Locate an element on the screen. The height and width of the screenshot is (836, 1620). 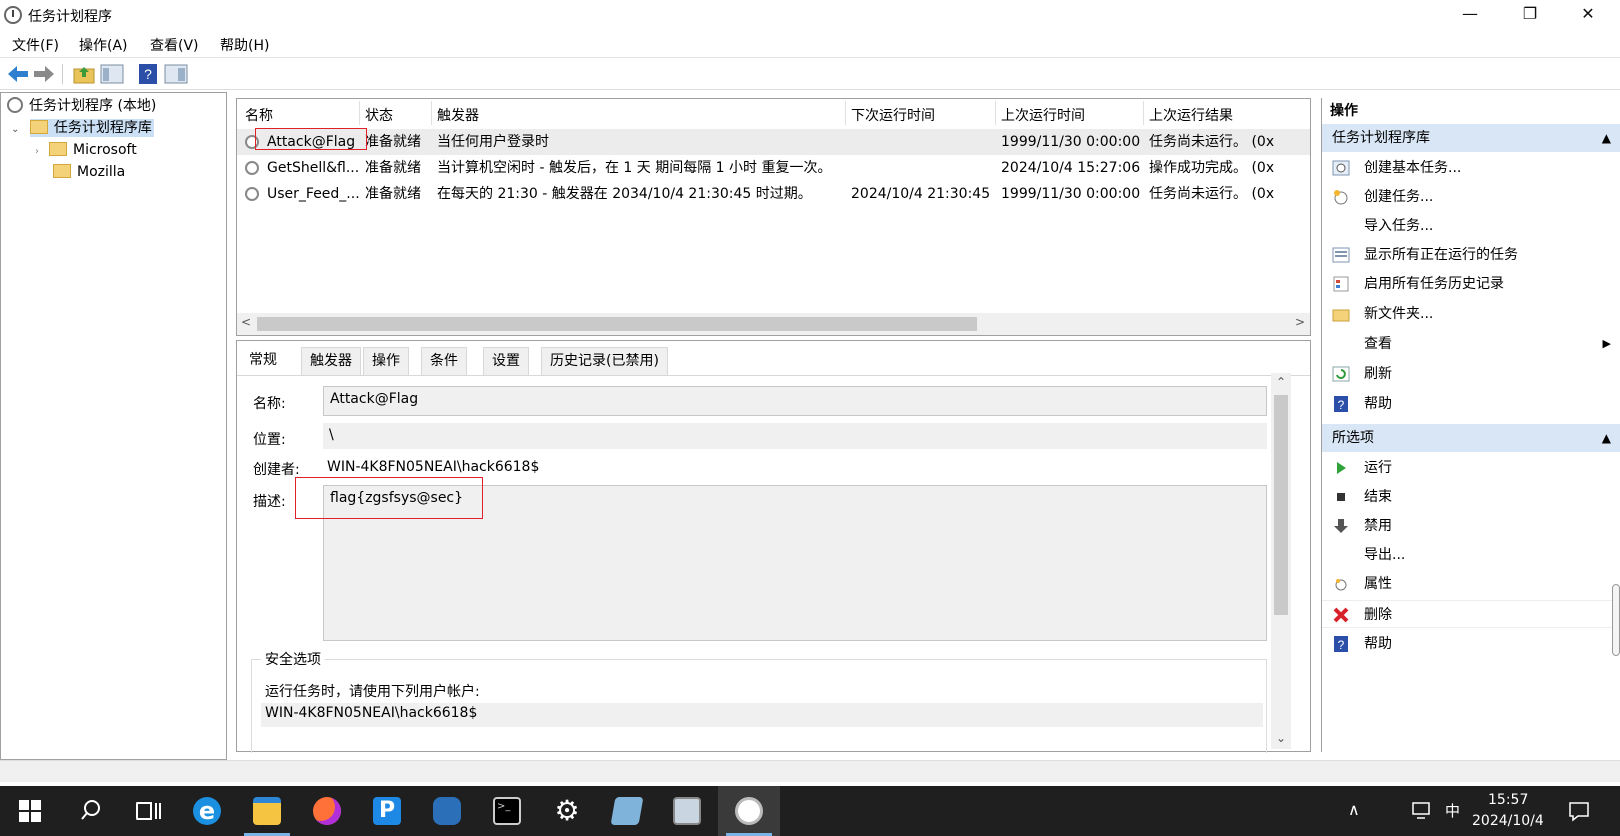
p-app-icon: P is located at coordinates (387, 811).